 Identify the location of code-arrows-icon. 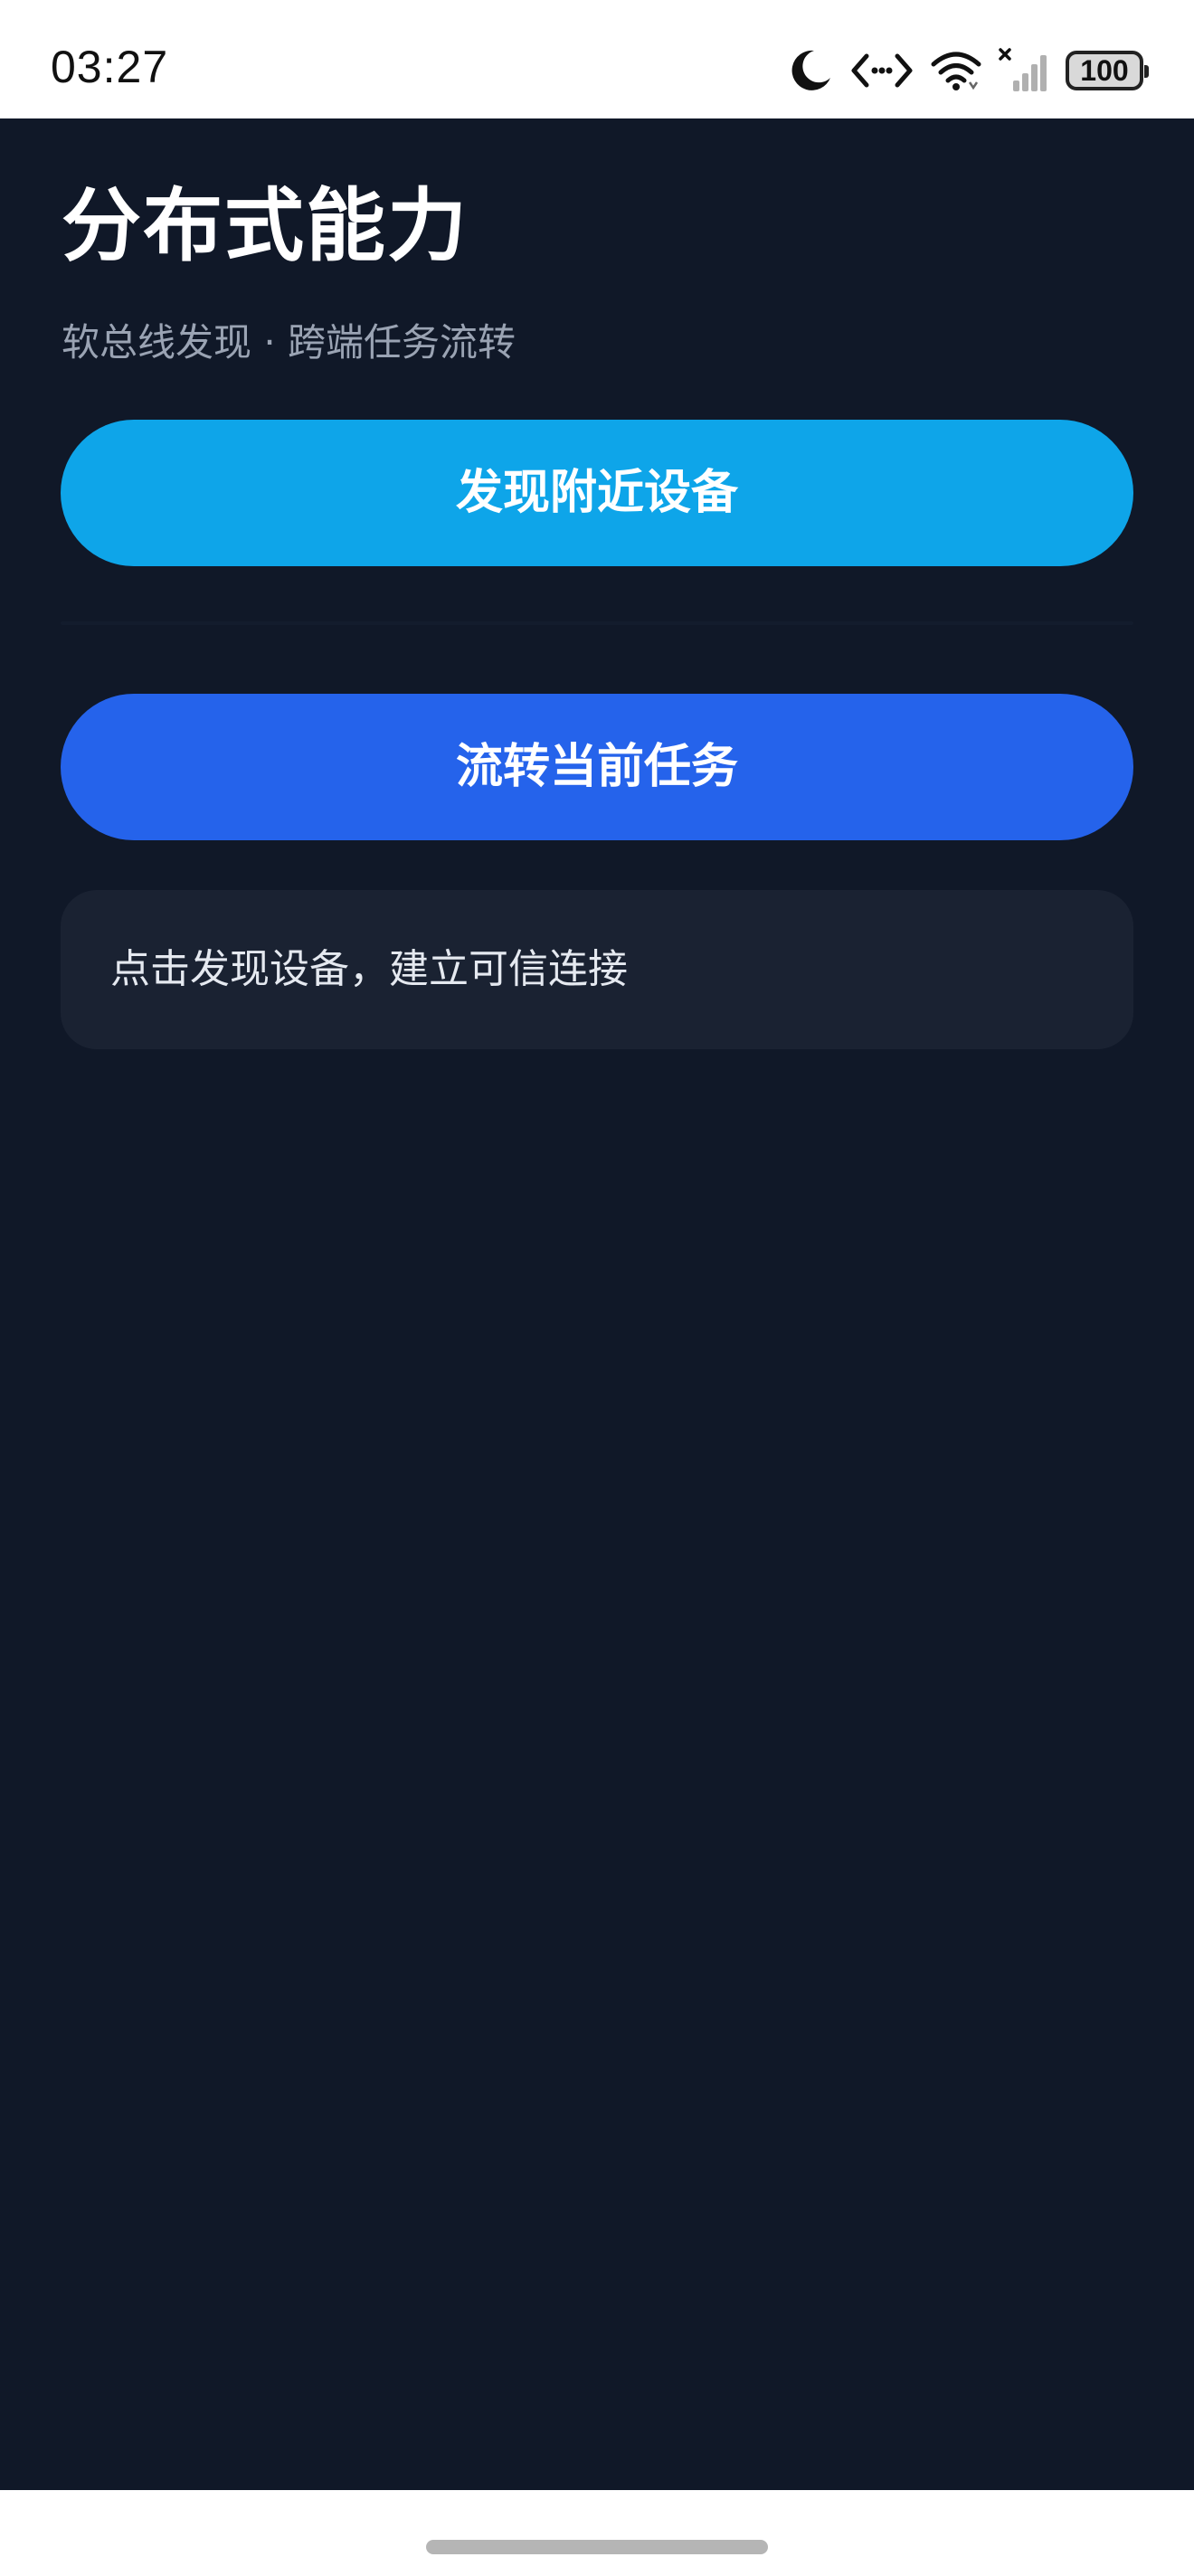
(882, 70).